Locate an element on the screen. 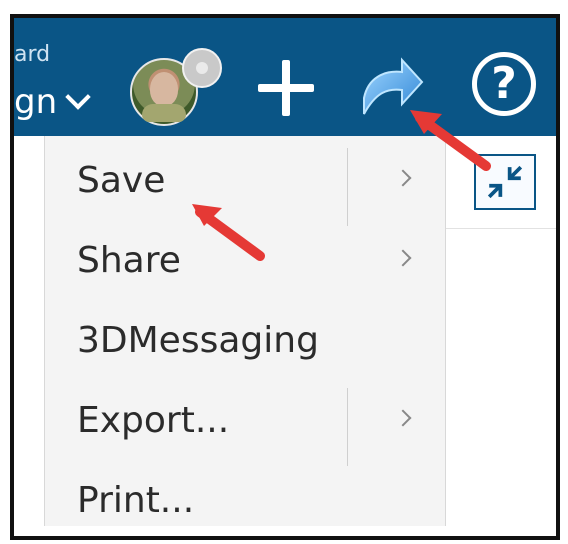 This screenshot has height=544, width=568. chevron-down-icon is located at coordinates (78, 97).